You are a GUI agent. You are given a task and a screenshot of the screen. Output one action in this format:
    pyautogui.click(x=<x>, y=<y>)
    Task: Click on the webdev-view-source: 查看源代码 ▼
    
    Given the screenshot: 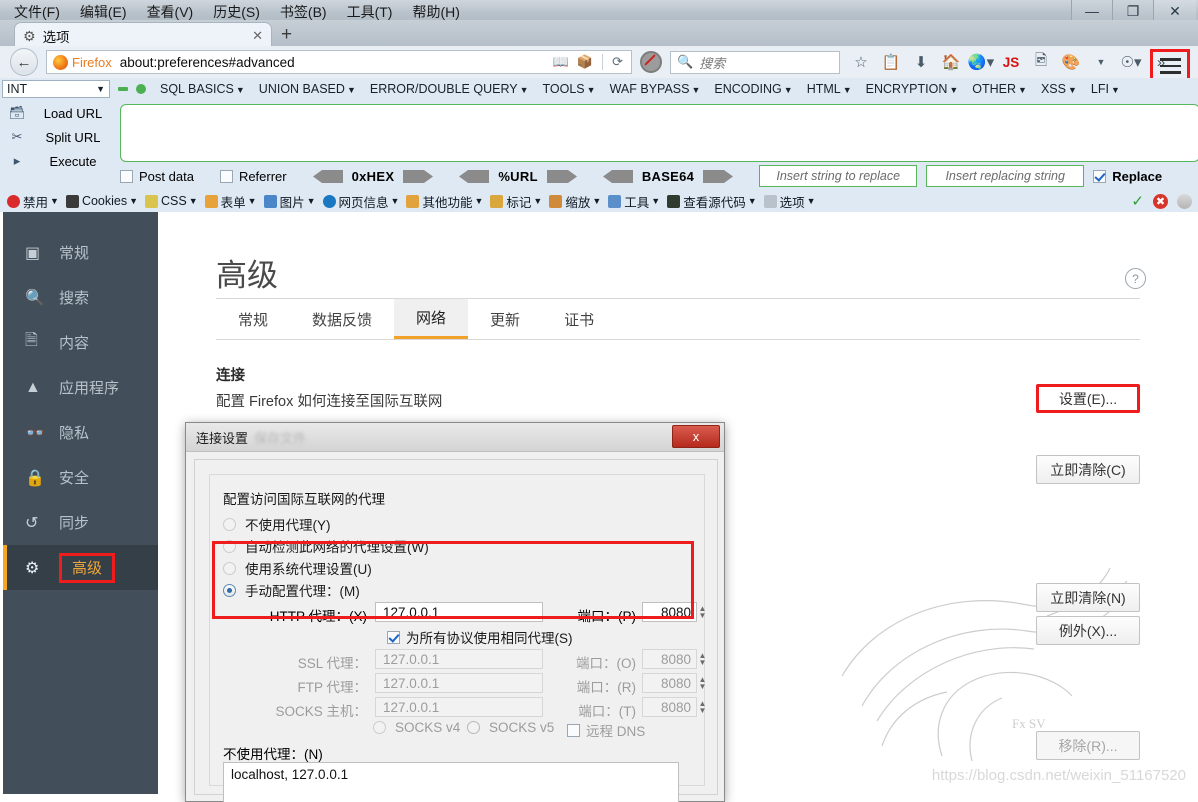 What is the action you would take?
    pyautogui.click(x=712, y=201)
    